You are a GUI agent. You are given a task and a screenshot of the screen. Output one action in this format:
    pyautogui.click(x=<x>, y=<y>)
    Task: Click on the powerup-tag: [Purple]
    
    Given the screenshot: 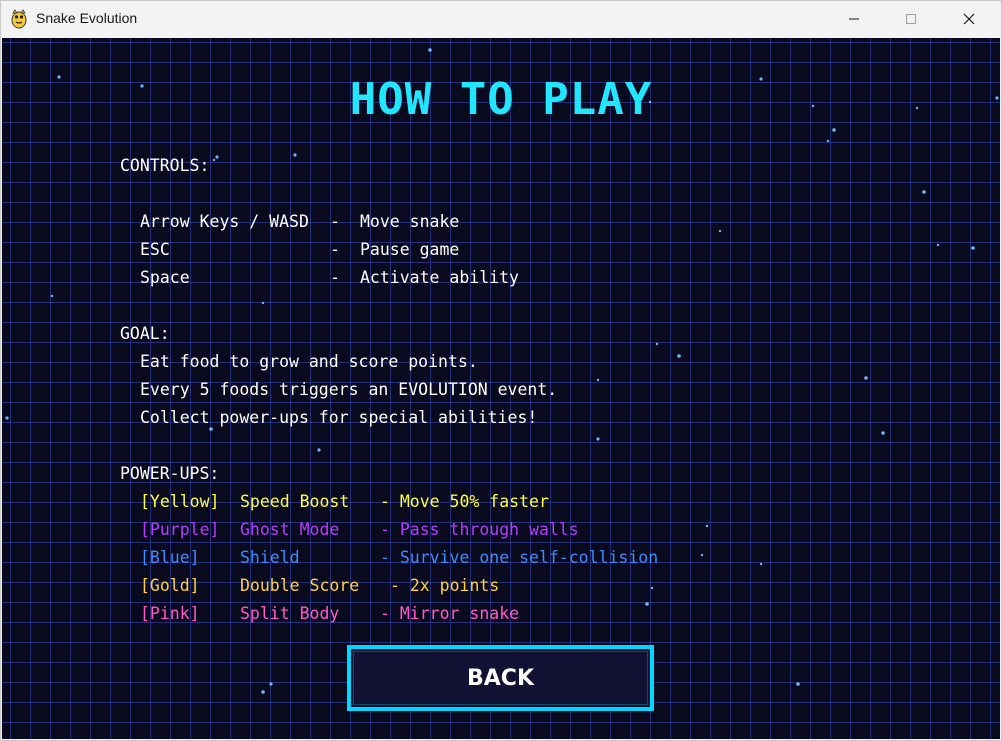 What is the action you would take?
    pyautogui.click(x=180, y=529)
    